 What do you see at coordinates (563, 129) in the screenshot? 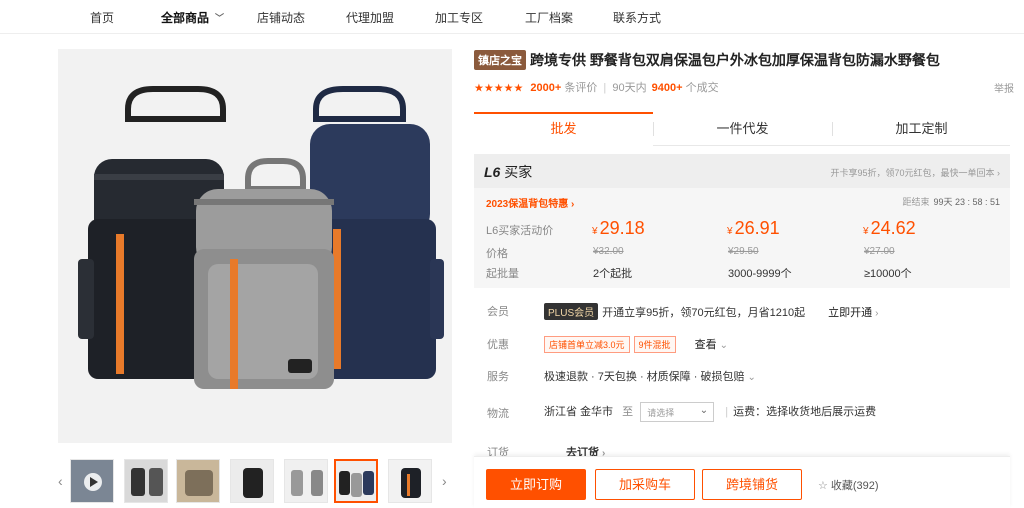
I see `tab-wholesale: 批发` at bounding box center [563, 129].